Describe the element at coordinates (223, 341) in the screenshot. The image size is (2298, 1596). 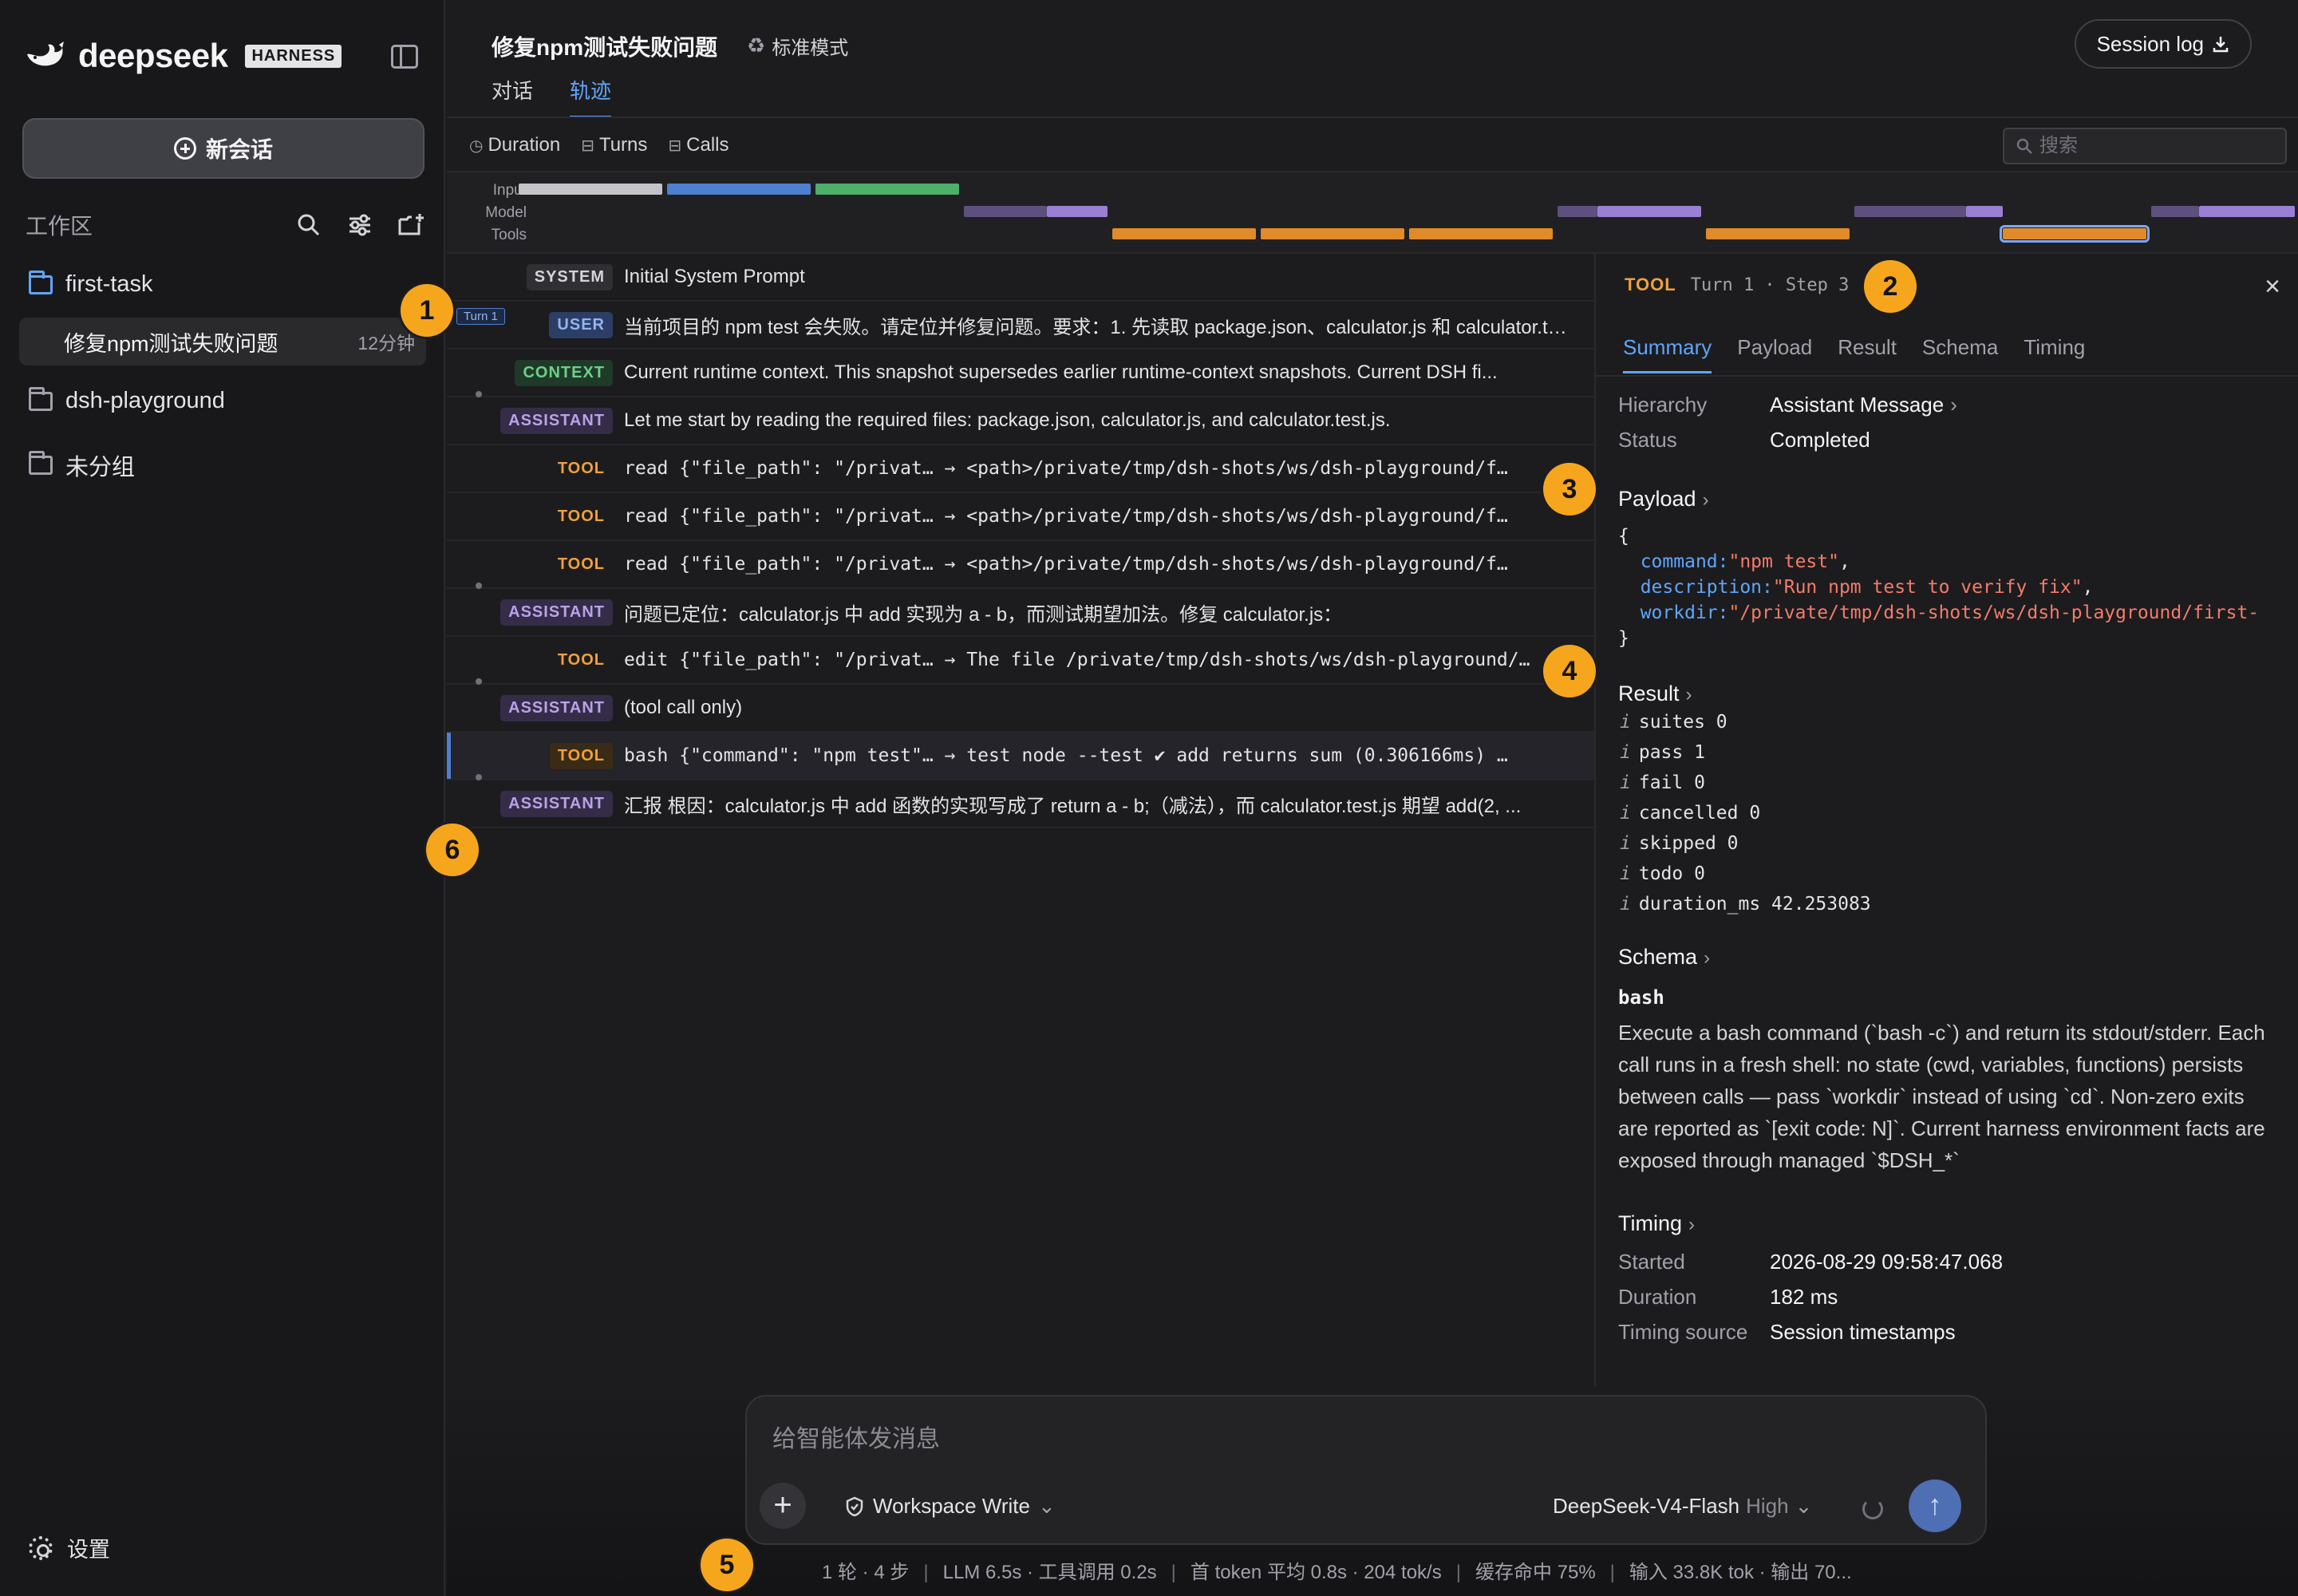
I see `session-item-active: 修复npm测试失败问题 12分钟` at that location.